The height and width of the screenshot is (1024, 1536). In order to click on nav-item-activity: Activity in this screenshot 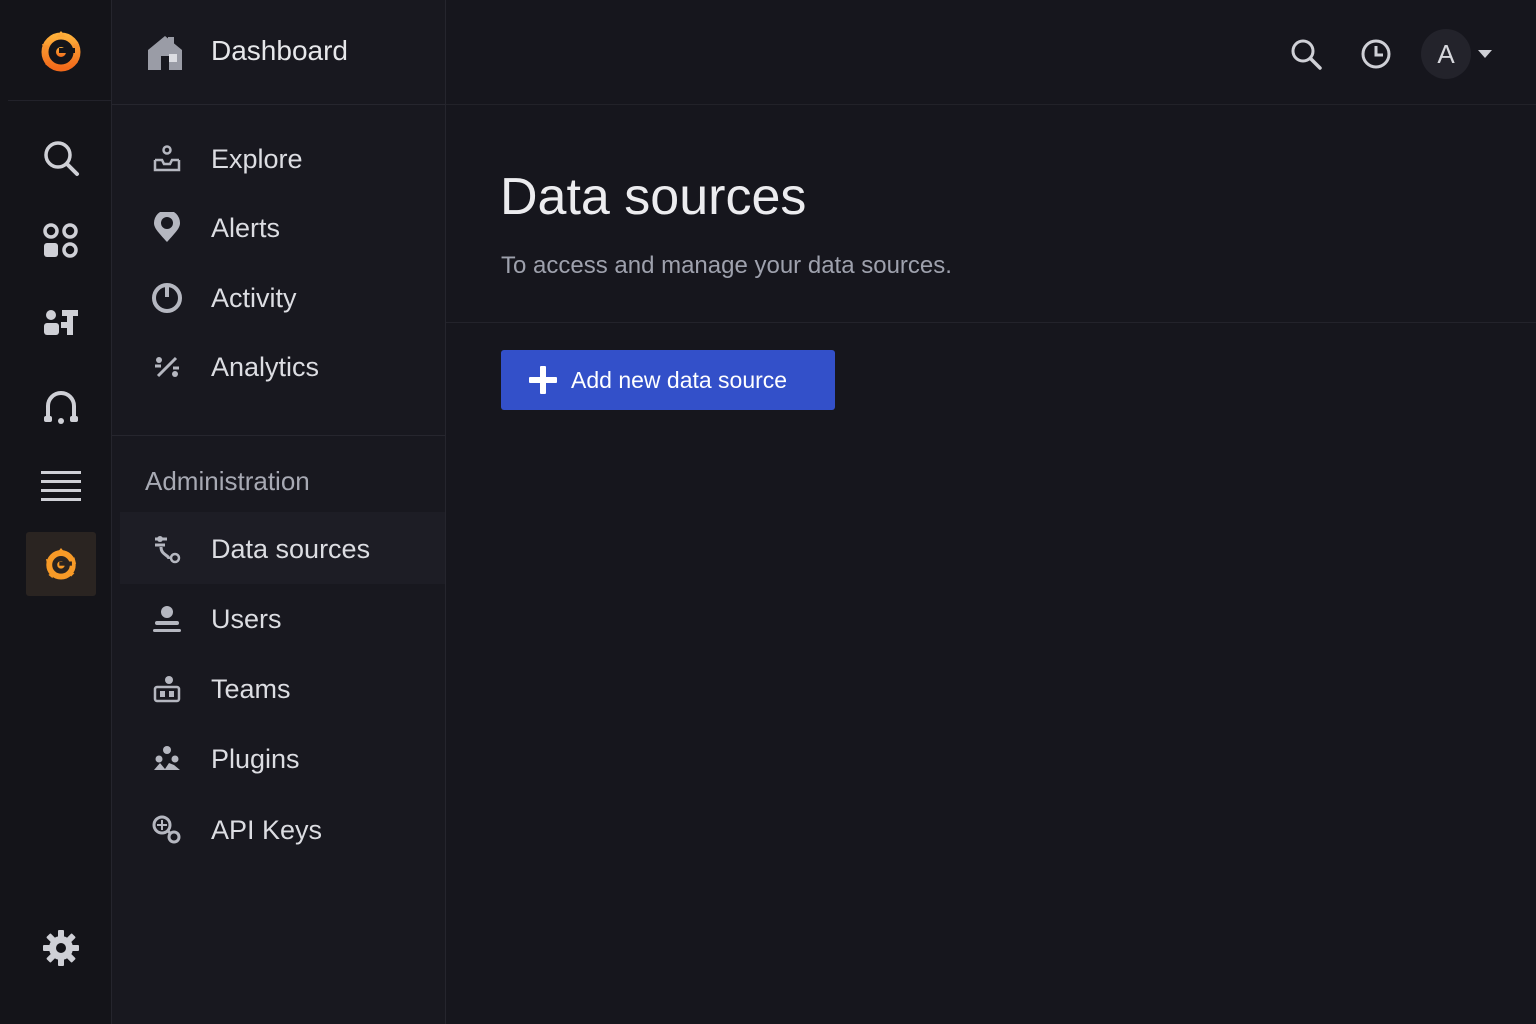, I will do `click(278, 298)`.